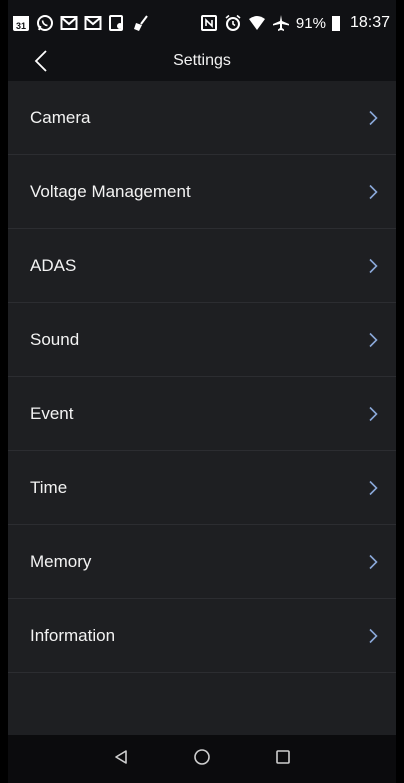 The width and height of the screenshot is (404, 783). I want to click on broom-icon, so click(141, 23).